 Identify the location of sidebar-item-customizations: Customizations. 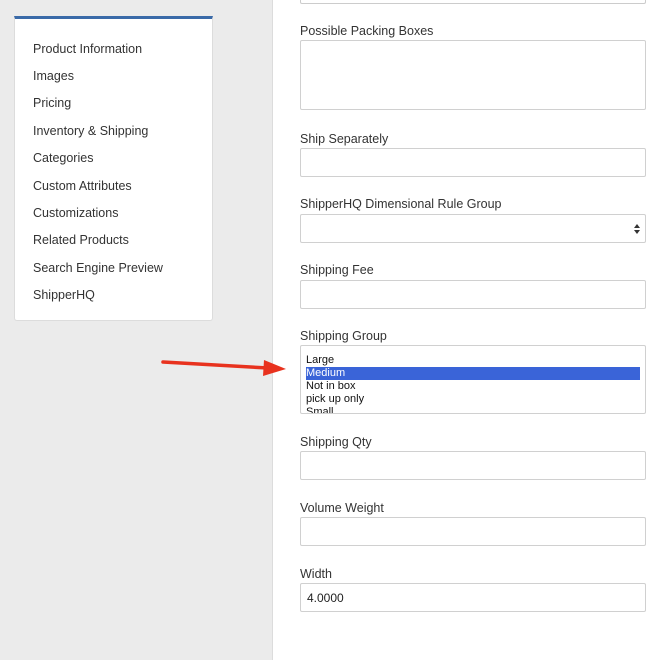
(75, 213).